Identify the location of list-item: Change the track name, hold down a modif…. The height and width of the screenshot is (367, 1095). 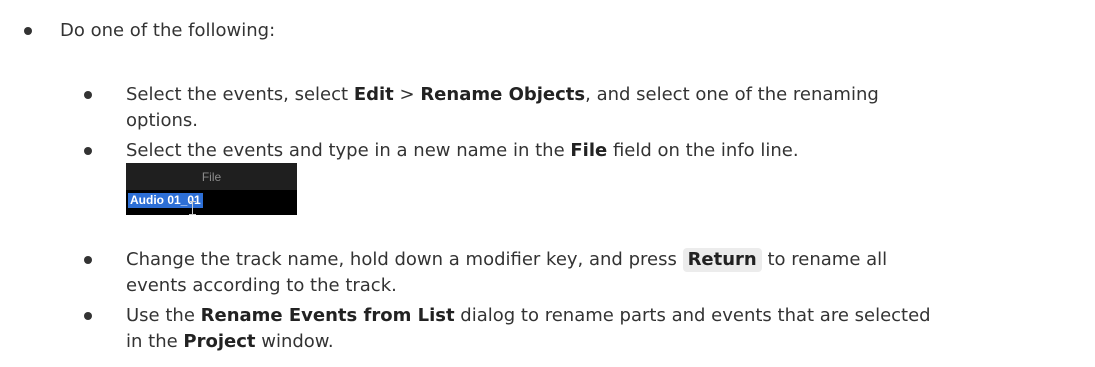
(506, 260).